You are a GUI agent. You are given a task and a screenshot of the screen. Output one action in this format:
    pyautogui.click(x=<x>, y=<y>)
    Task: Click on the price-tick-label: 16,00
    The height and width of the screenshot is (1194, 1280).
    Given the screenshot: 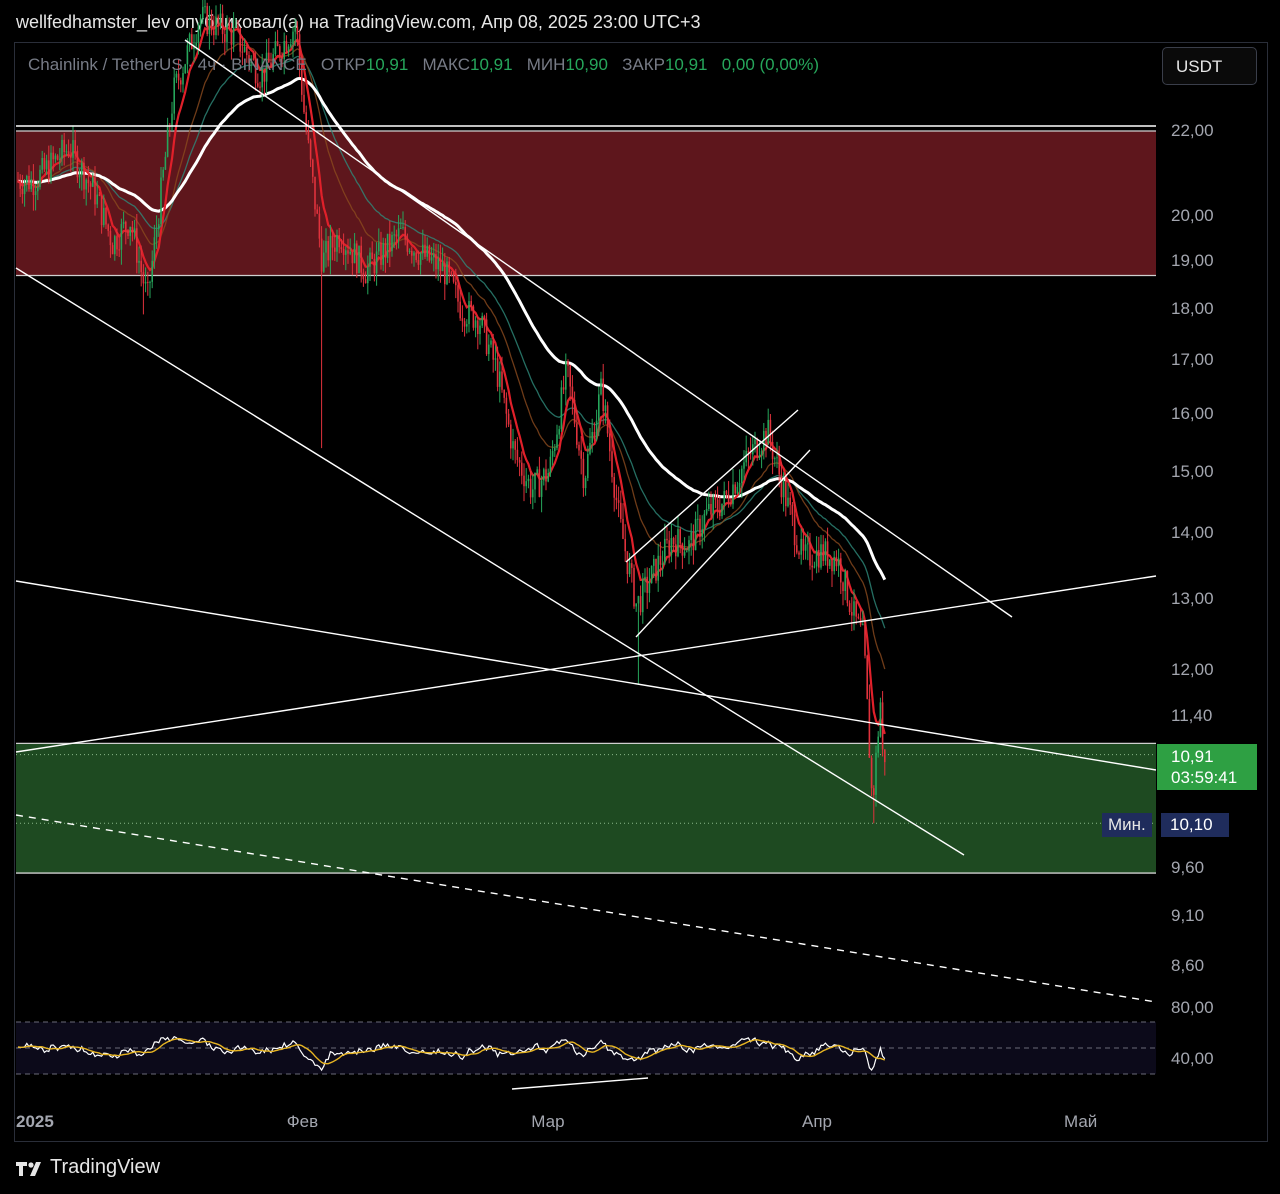 What is the action you would take?
    pyautogui.click(x=1192, y=414)
    